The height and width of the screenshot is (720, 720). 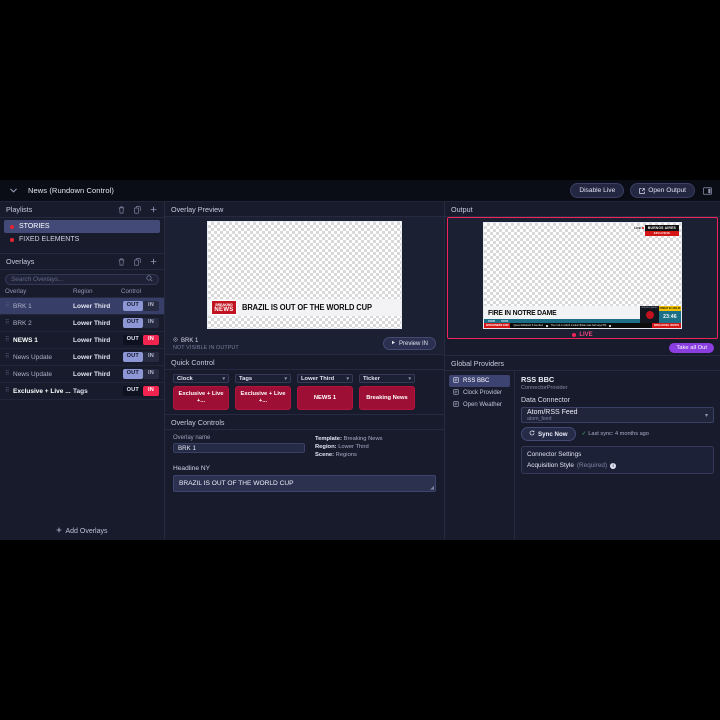 I want to click on disable-live-button: Disable Live, so click(x=597, y=190).